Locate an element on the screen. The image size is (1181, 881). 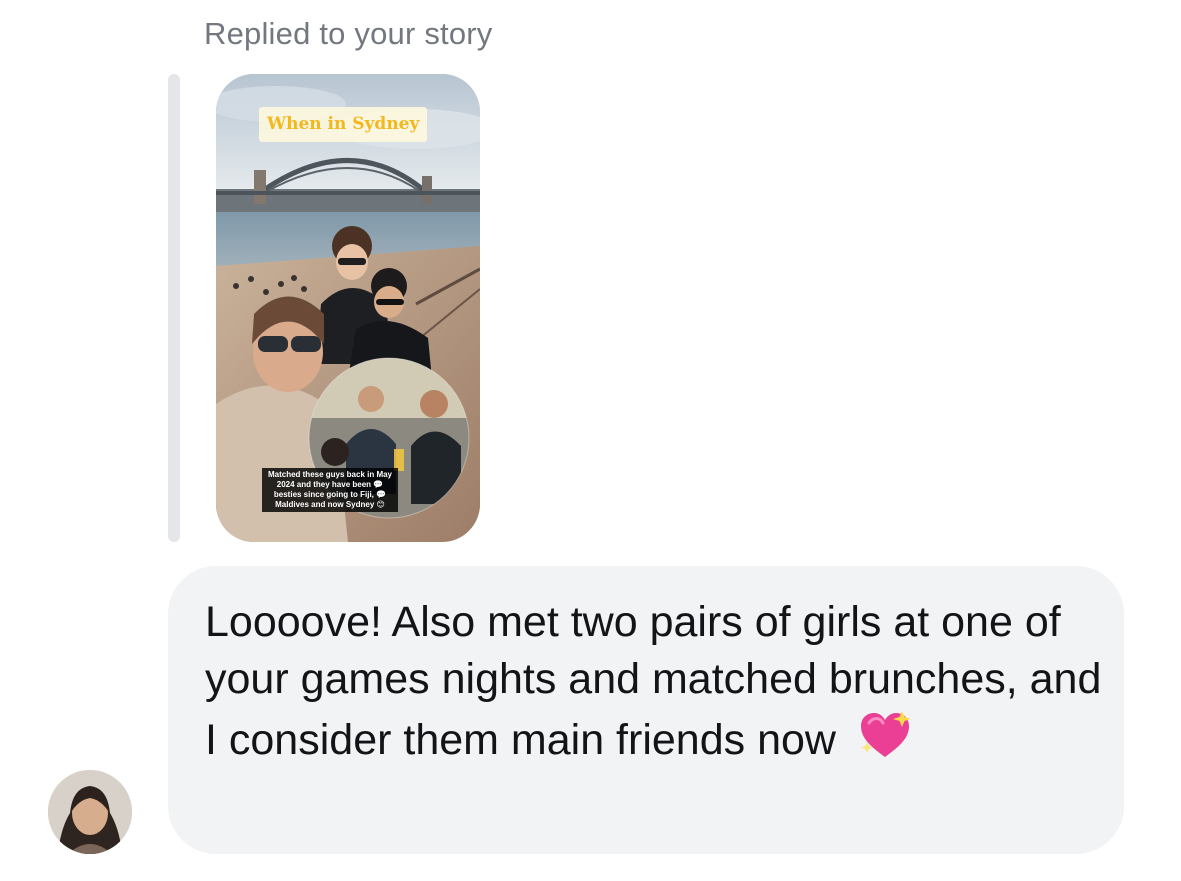
story-title-sticker: When in Sydney is located at coordinates (343, 124).